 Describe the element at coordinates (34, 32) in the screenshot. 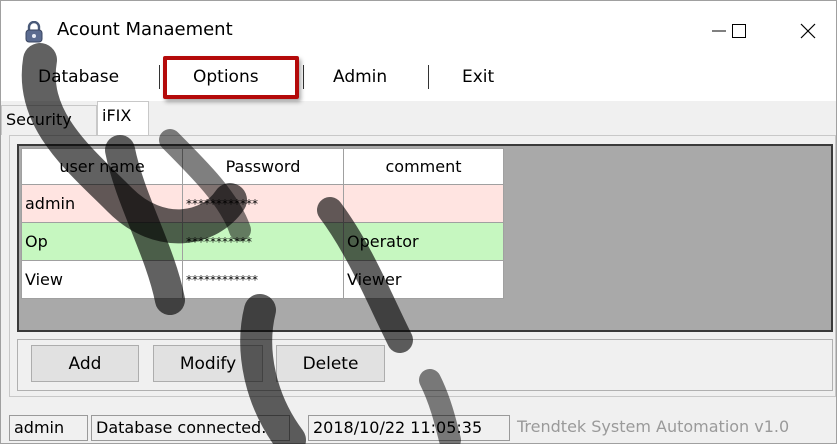

I see `padlock-icon` at that location.